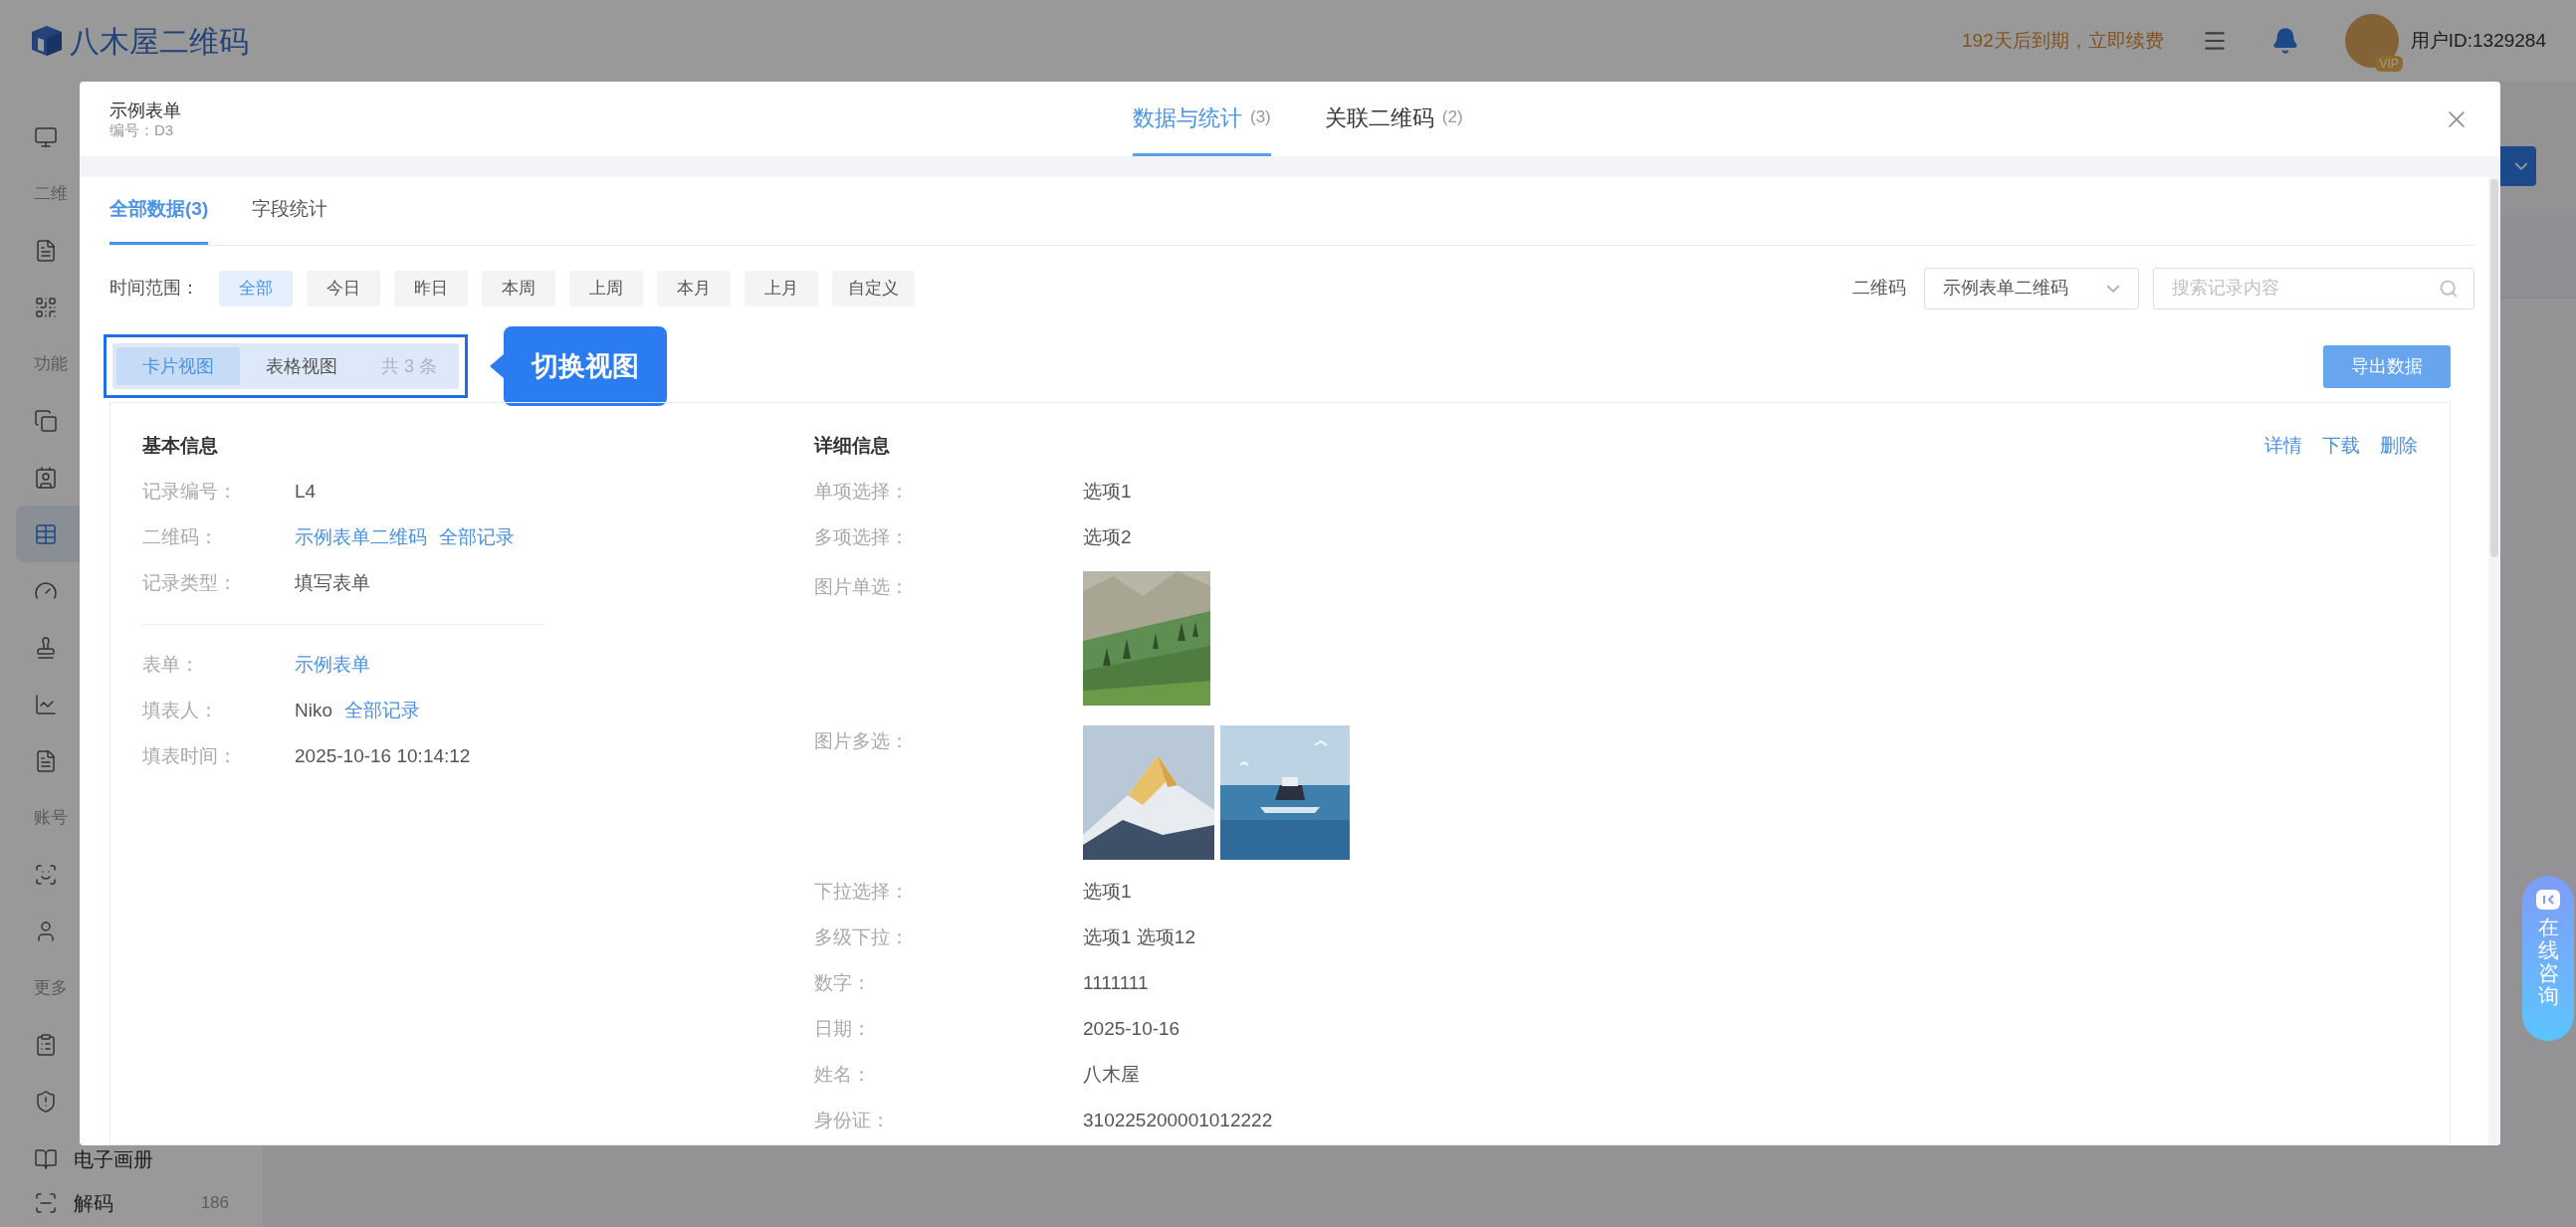 This screenshot has height=1227, width=2576. Describe the element at coordinates (862, 587) in the screenshot. I see `field-label: 图片单选：` at that location.